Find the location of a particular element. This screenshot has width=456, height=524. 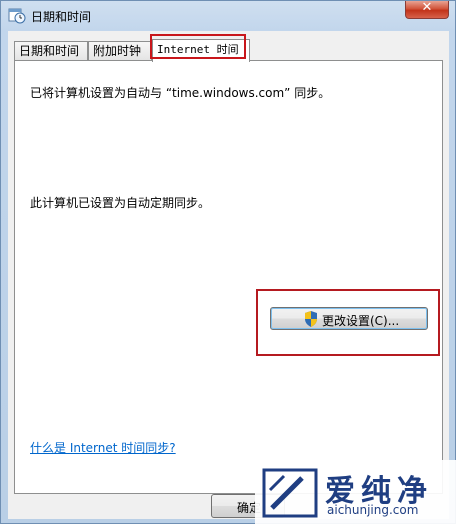

auto-sync-text: 此计算机已设置为自动定期同步。 is located at coordinates (120, 203).